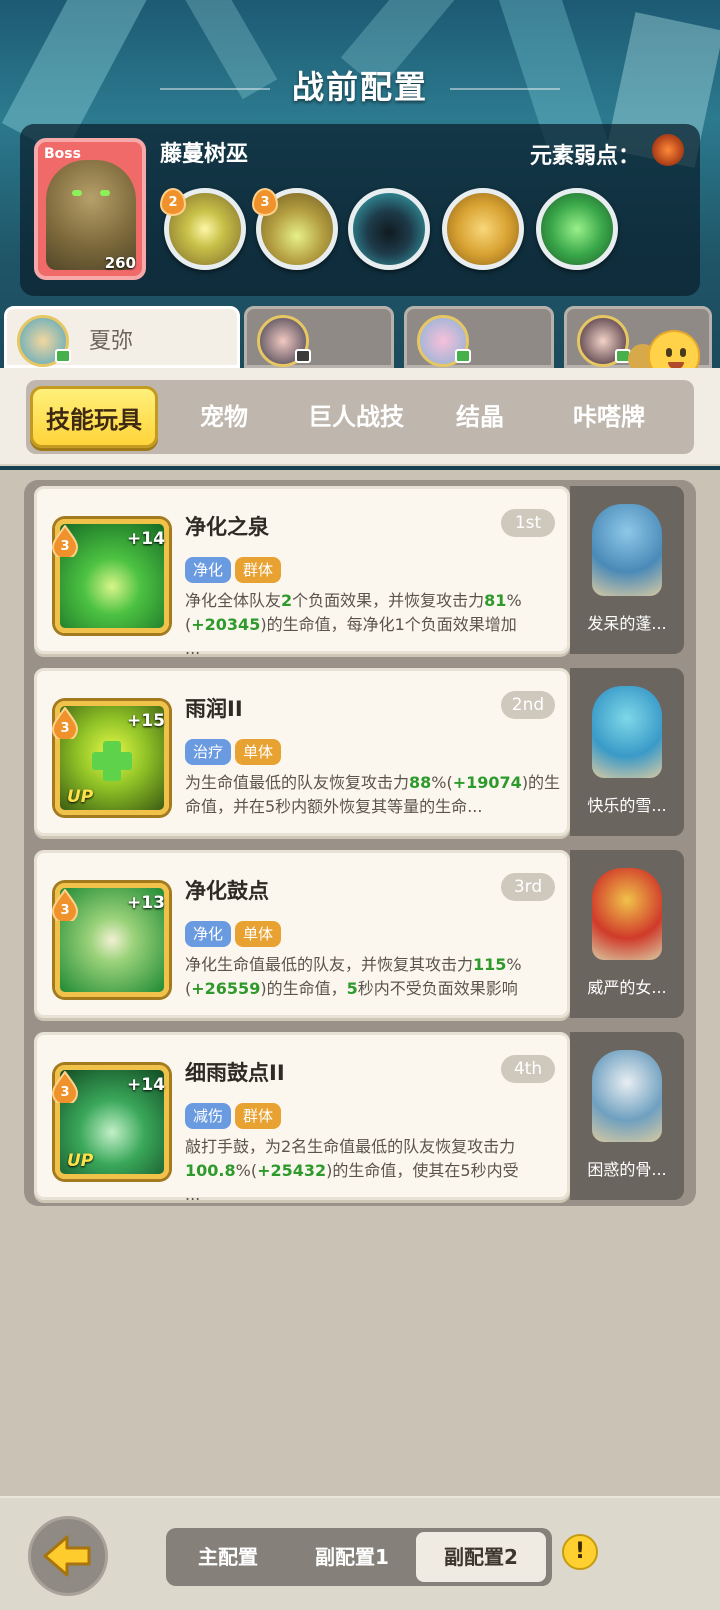 The width and height of the screenshot is (720, 1610). What do you see at coordinates (146, 903) in the screenshot?
I see `skill-enhance-level: +13` at bounding box center [146, 903].